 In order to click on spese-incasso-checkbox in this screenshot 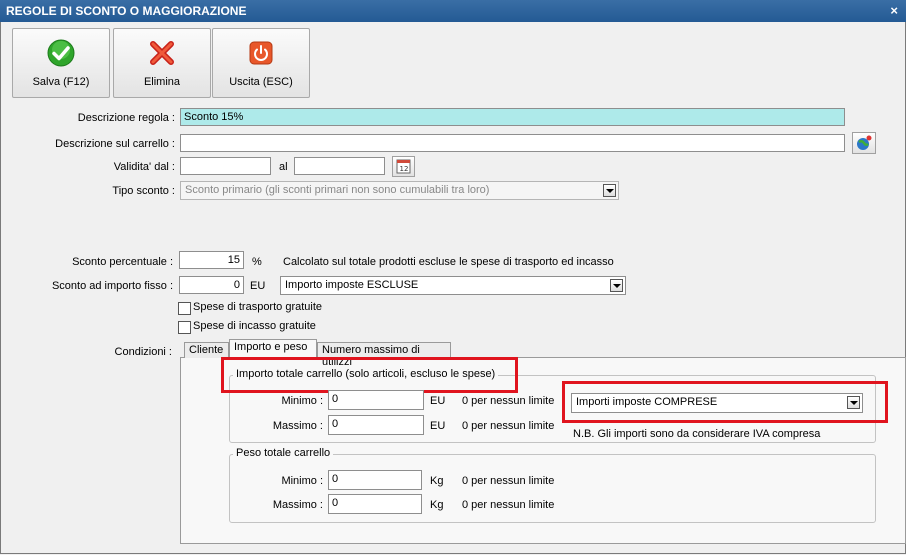, I will do `click(184, 327)`.